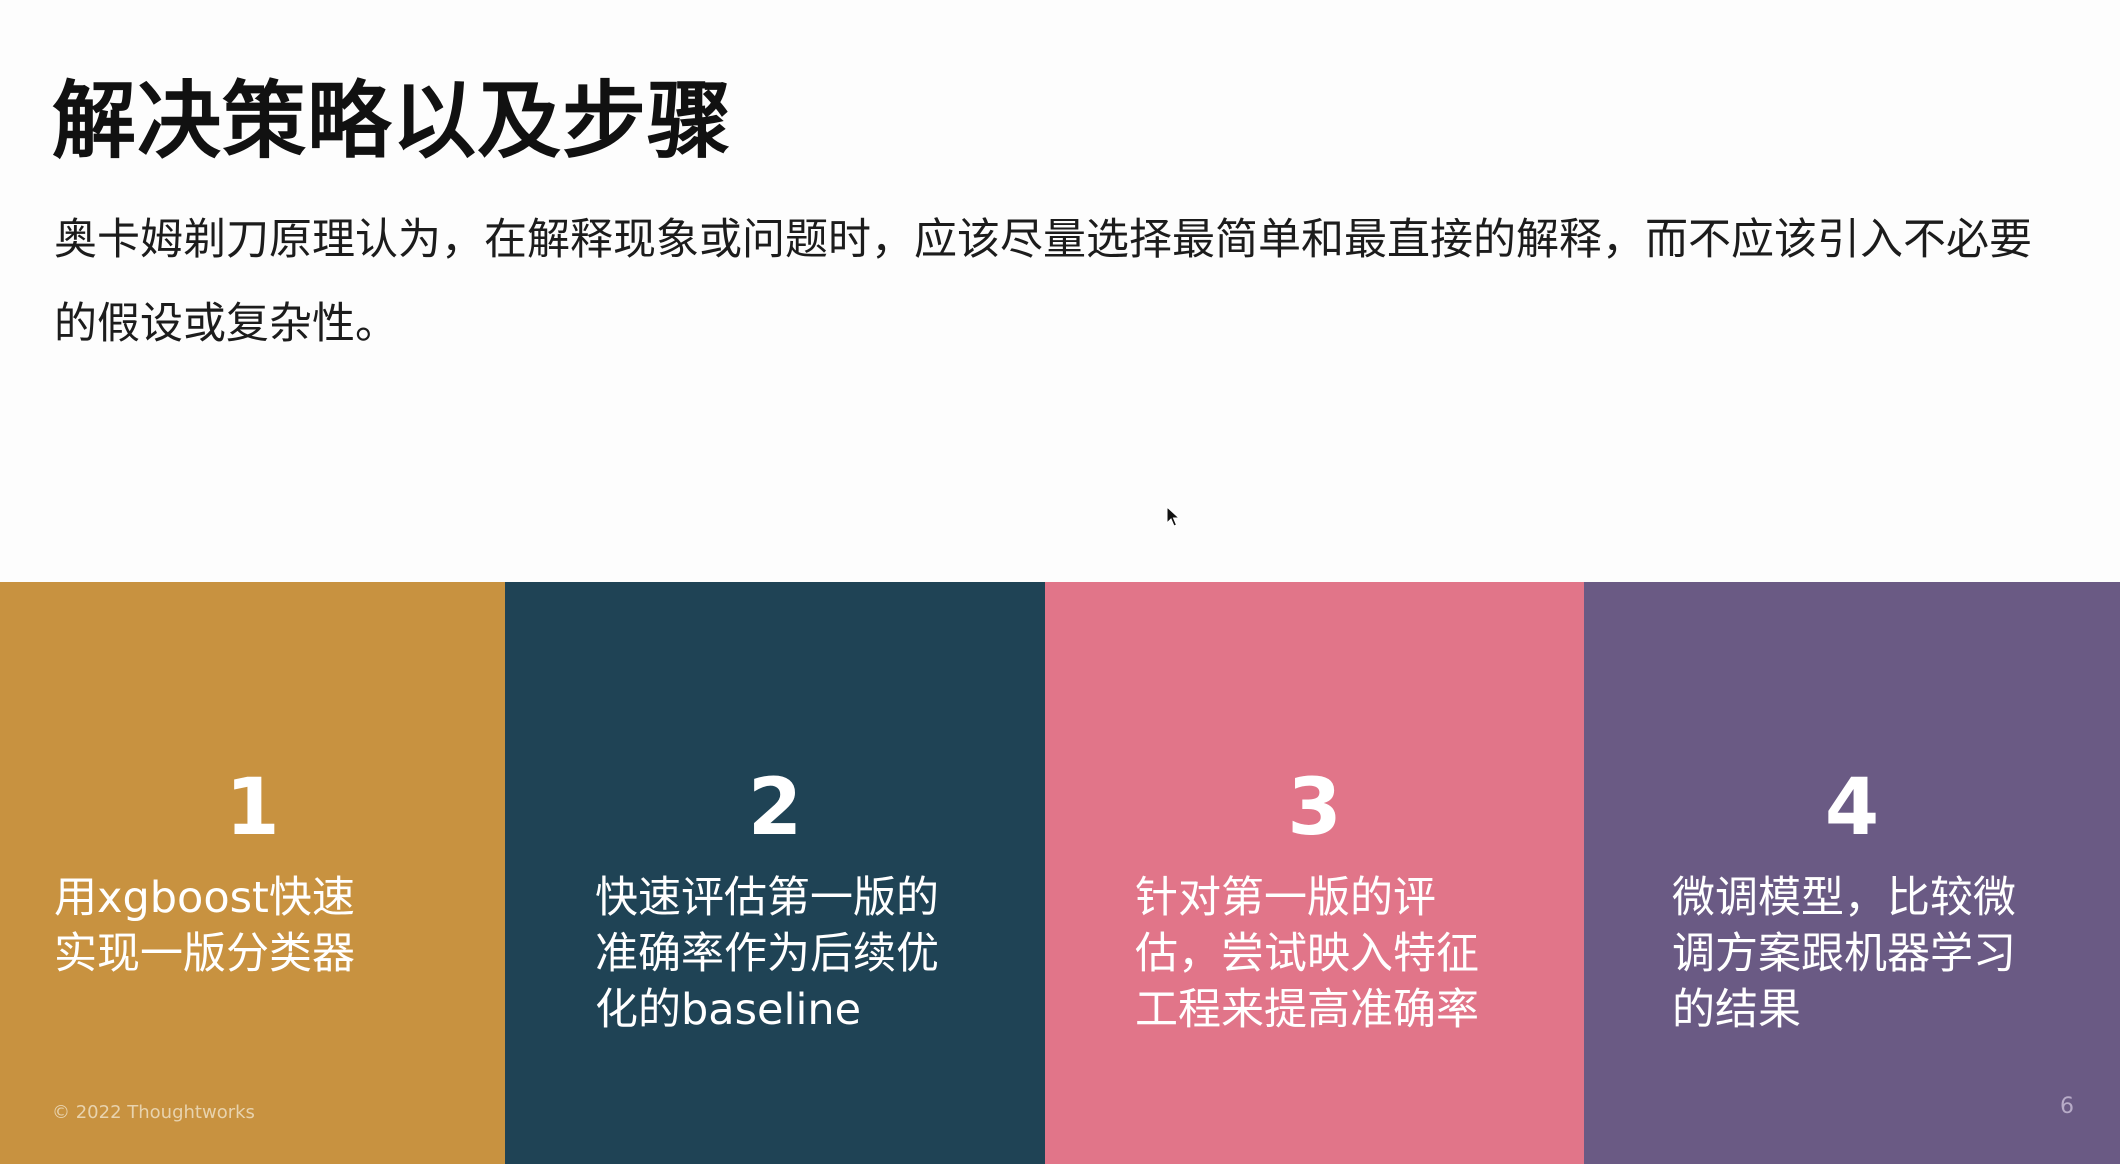 This screenshot has height=1164, width=2120. Describe the element at coordinates (1173, 516) in the screenshot. I see `mouse-pointer-icon` at that location.